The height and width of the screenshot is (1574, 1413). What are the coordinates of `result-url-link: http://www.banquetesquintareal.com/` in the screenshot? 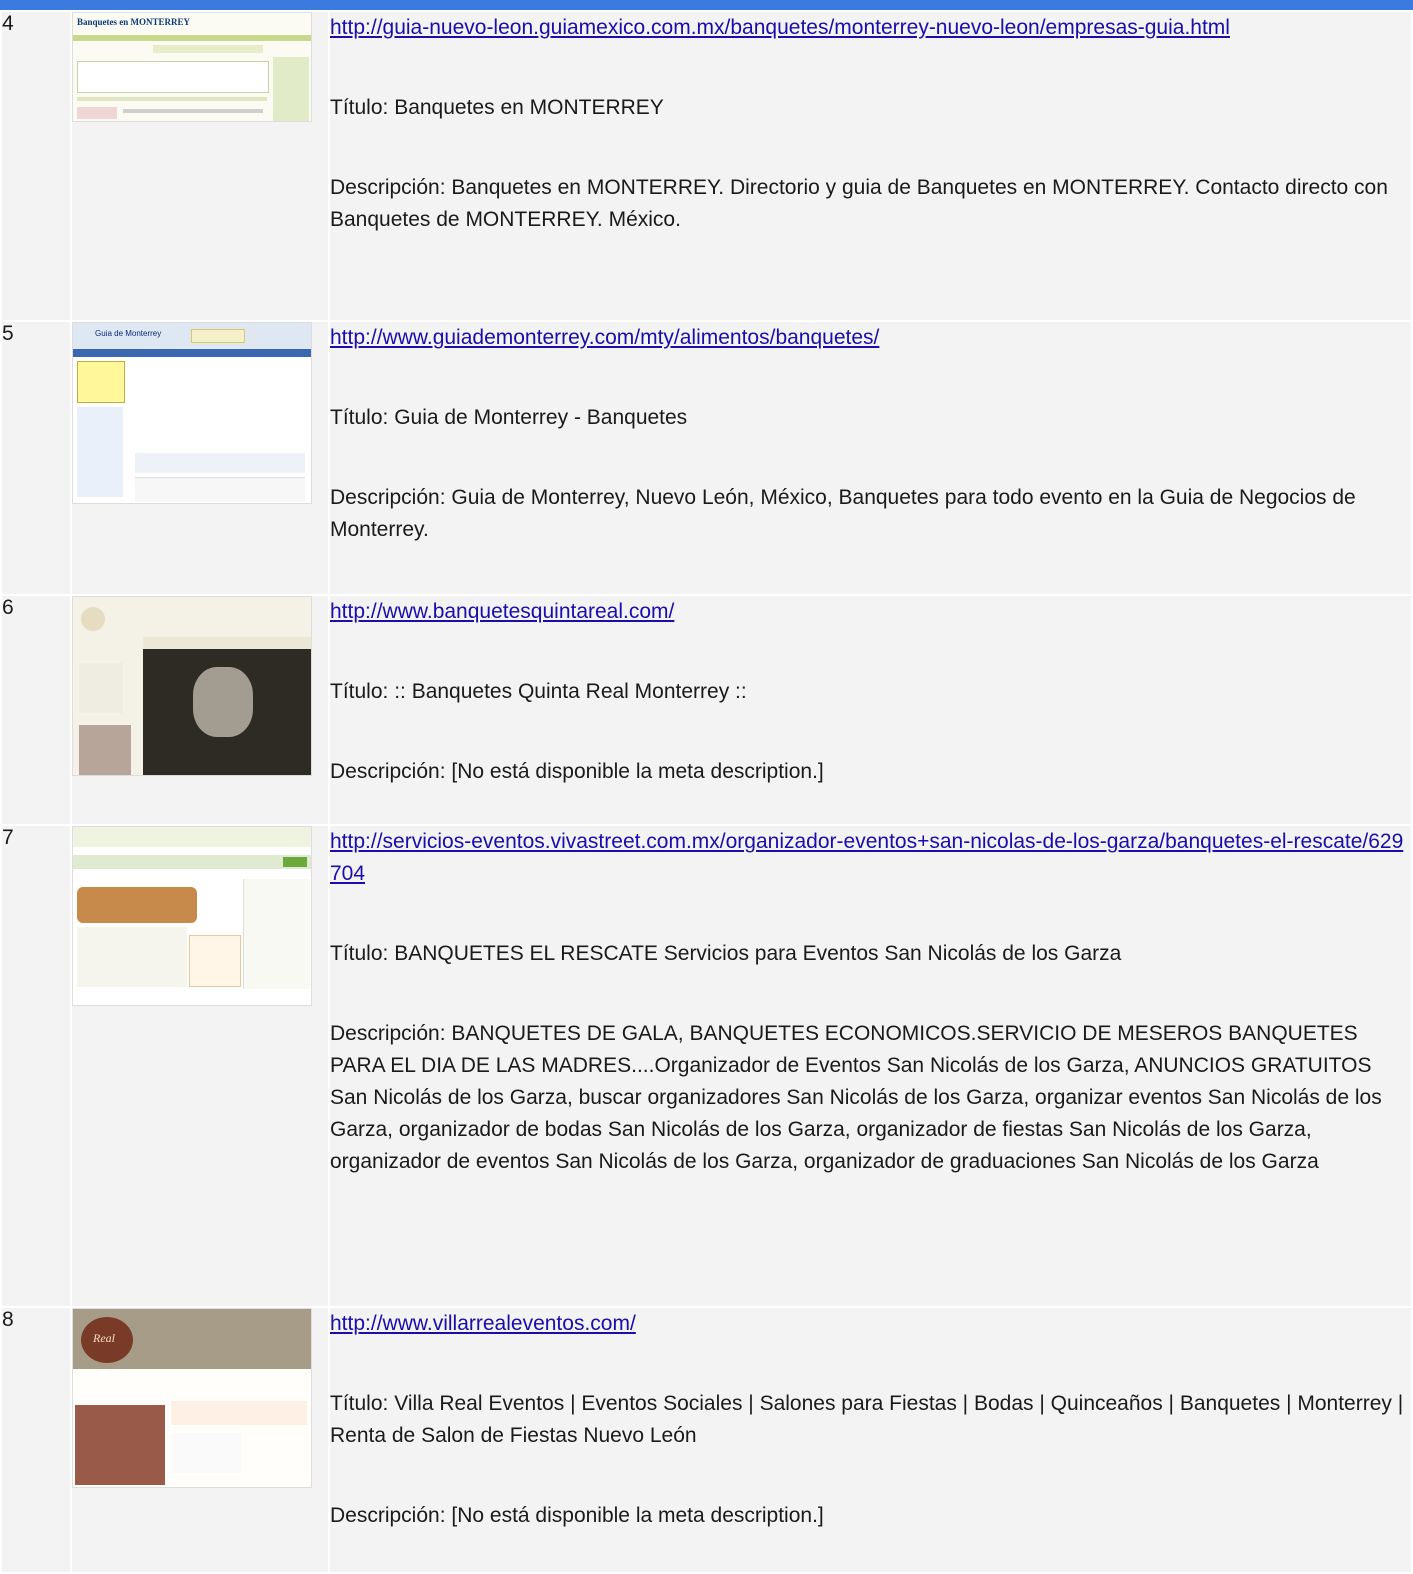 It's located at (502, 611).